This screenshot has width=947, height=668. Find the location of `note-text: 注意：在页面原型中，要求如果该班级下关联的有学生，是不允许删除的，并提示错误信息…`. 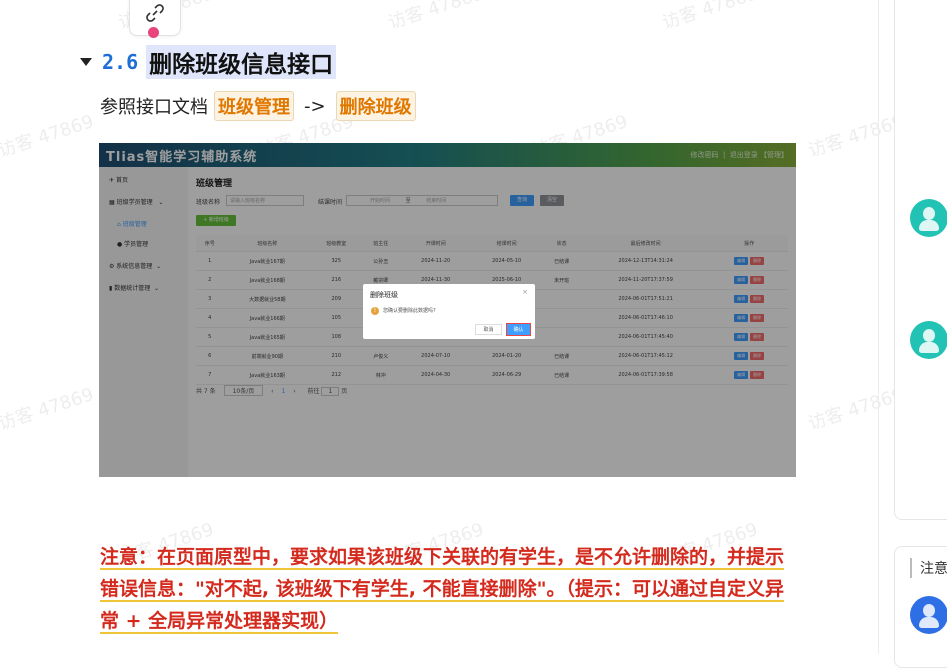

note-text: 注意：在页面原型中，要求如果该班级下关联的有学生，是不允许删除的，并提示错误信息… is located at coordinates (442, 590).